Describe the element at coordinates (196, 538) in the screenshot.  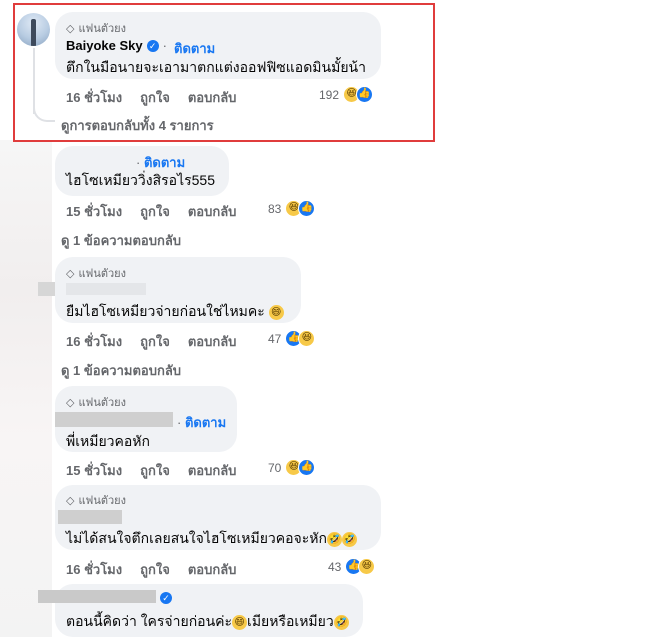
I see `comment-text-label: ไม่ได้สนใจตึกเลยสนใจไฮโซเหมียวคอจะหัก` at that location.